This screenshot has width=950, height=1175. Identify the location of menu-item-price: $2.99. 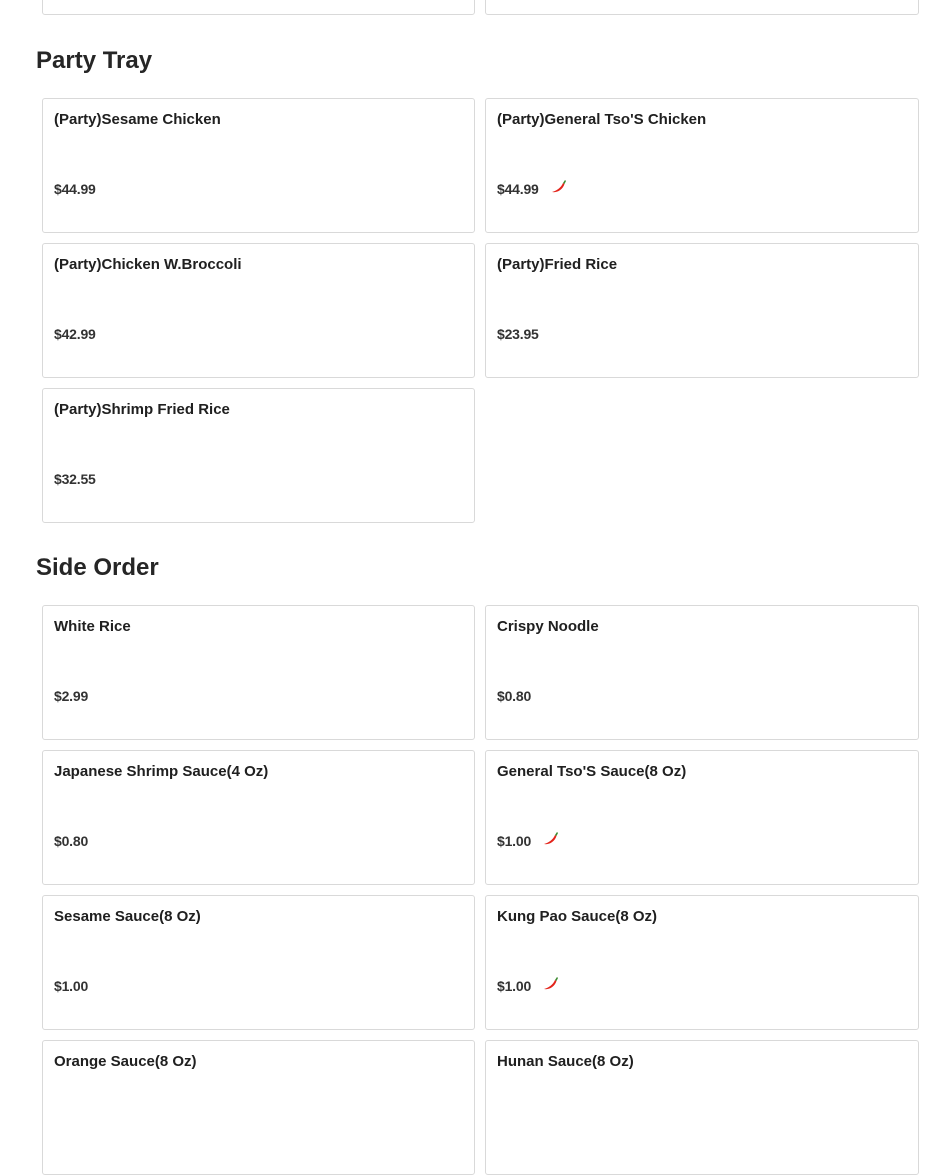
(71, 696).